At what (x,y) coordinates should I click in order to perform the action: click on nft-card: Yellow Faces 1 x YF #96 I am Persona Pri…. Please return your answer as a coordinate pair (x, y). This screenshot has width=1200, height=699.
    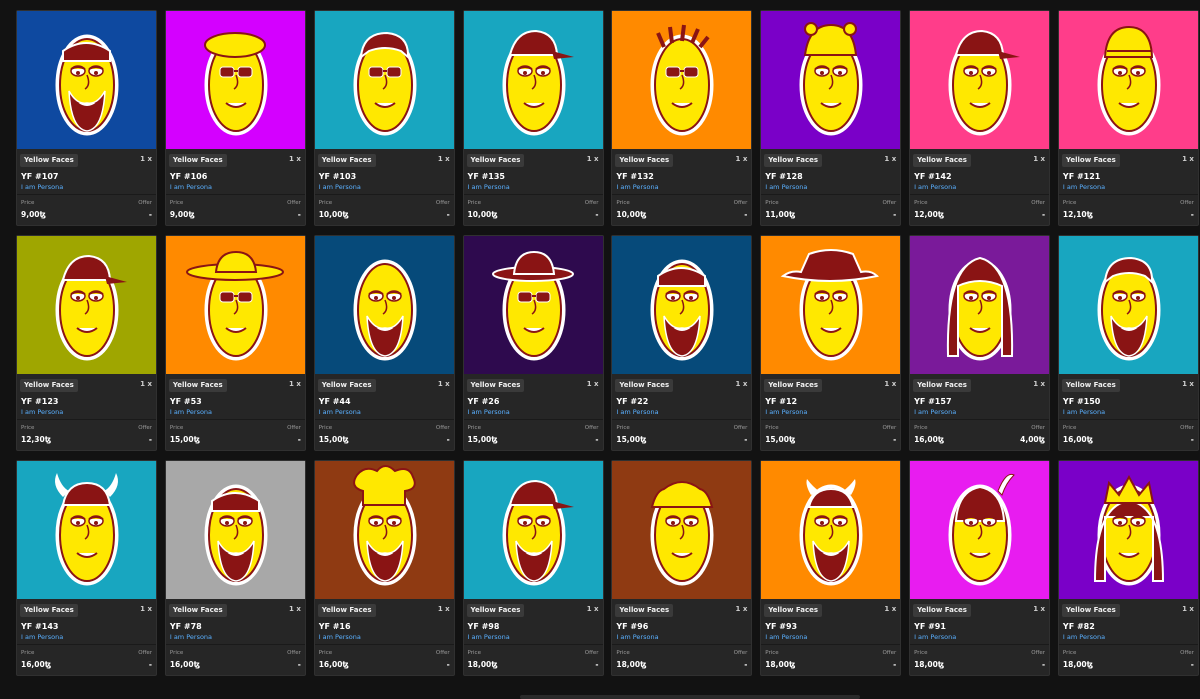
    Looking at the image, I should click on (682, 568).